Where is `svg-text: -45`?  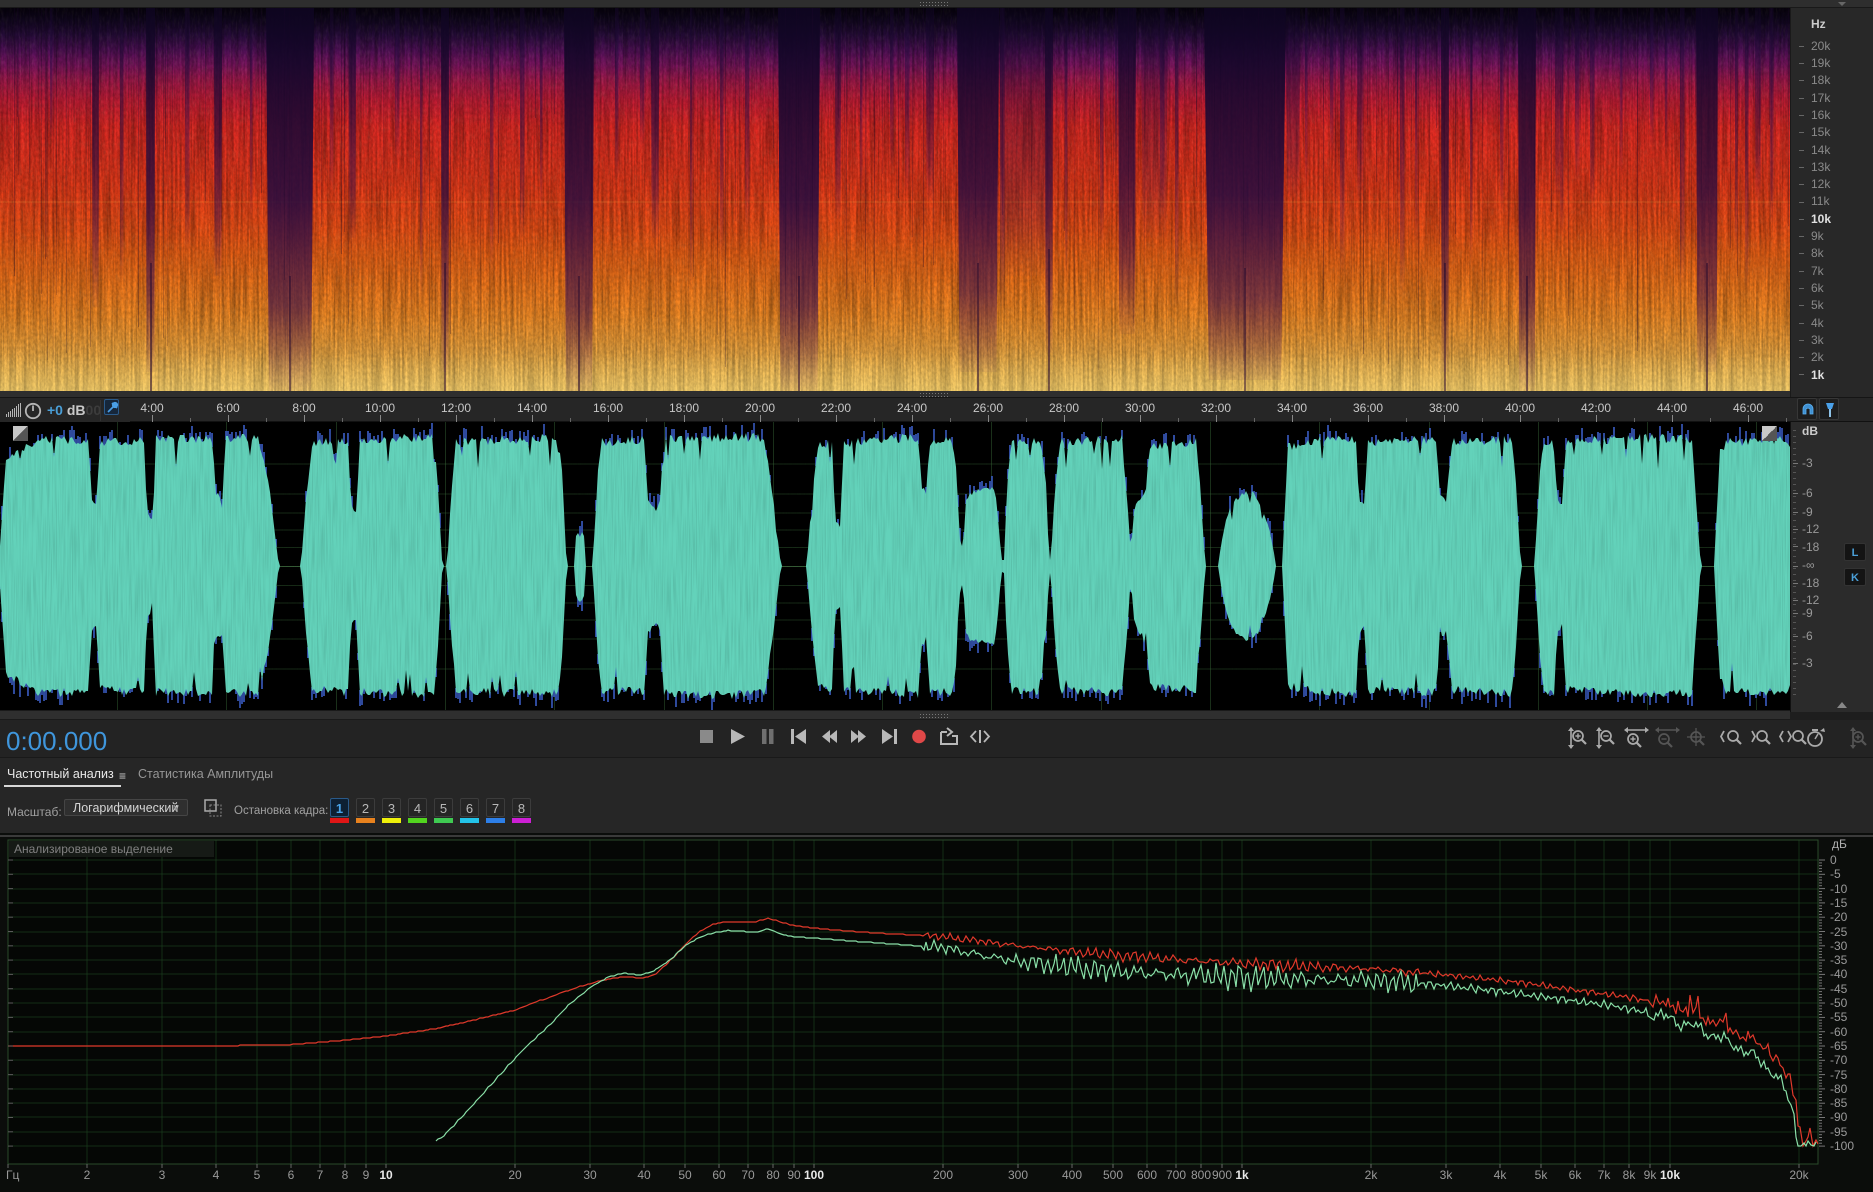
svg-text: -45 is located at coordinates (1839, 989).